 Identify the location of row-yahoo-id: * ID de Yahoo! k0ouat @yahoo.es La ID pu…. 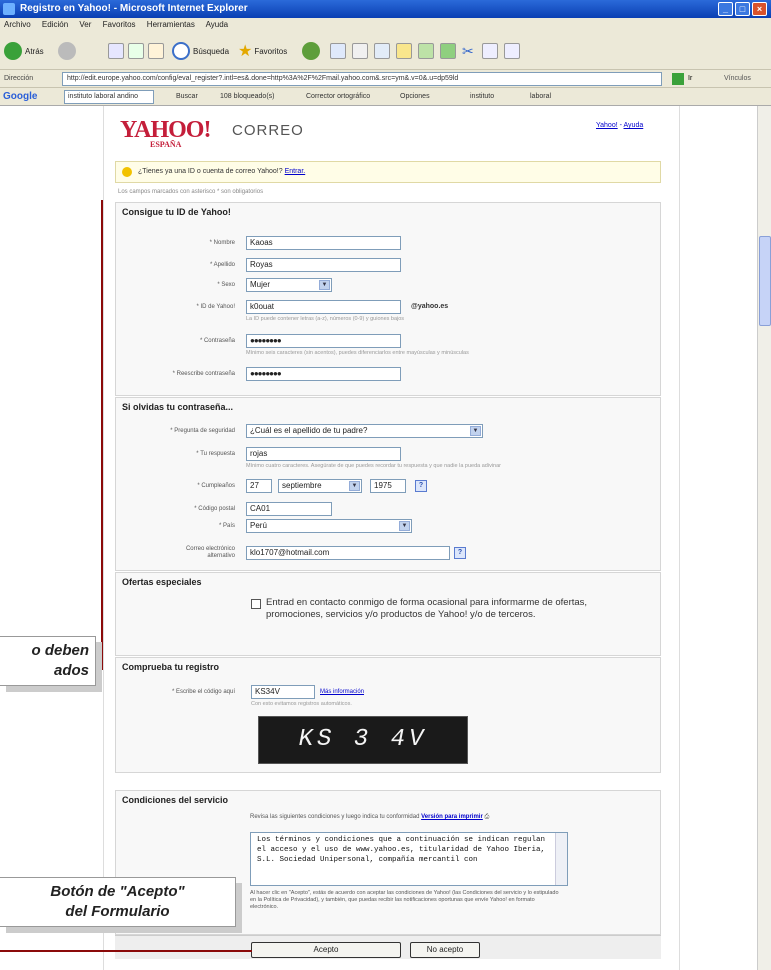
(388, 311).